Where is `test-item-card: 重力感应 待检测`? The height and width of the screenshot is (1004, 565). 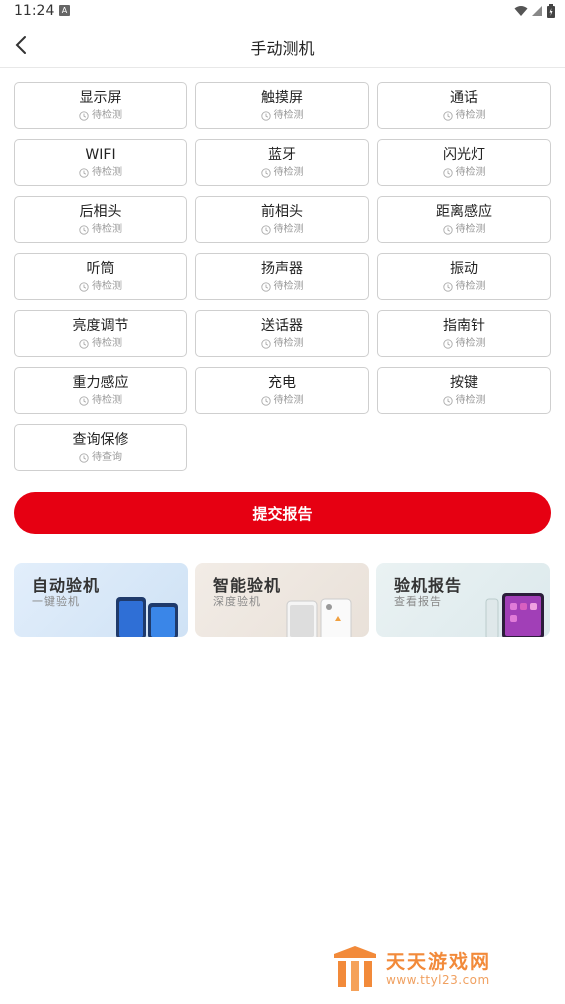
test-item-card: 重力感应 待检测 is located at coordinates (100, 390).